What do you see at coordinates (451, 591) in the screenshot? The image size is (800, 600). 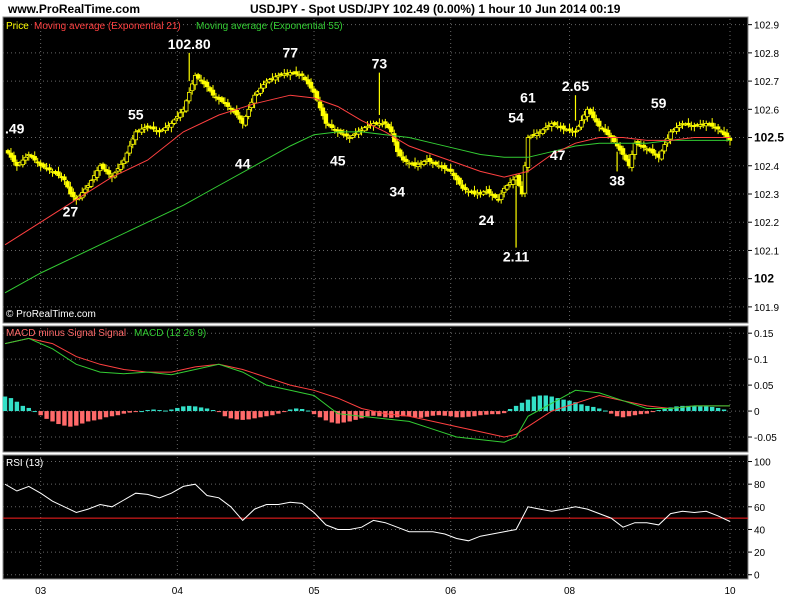 I see `x-tick-label-06: 06` at bounding box center [451, 591].